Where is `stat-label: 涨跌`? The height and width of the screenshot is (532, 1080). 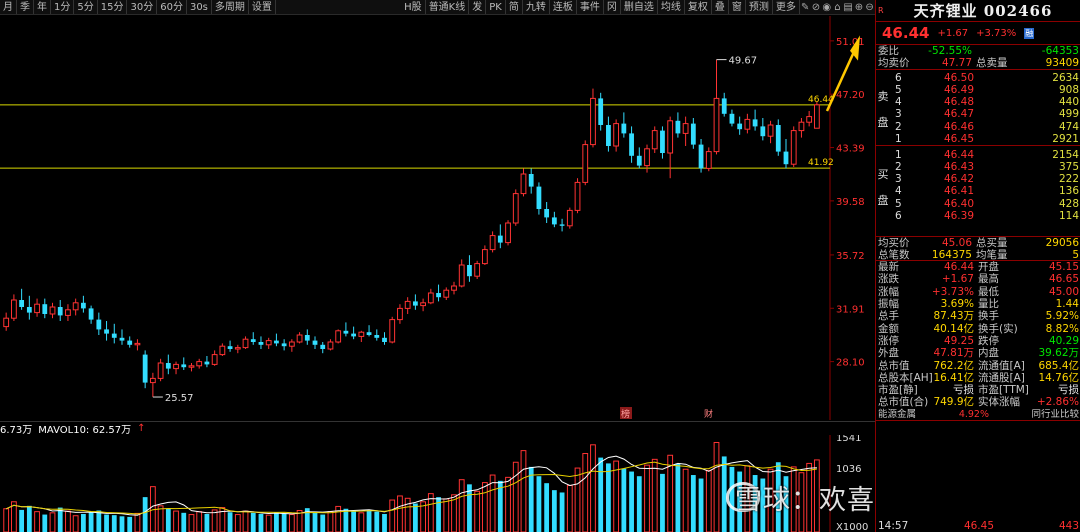
stat-label: 涨跌 is located at coordinates (888, 279).